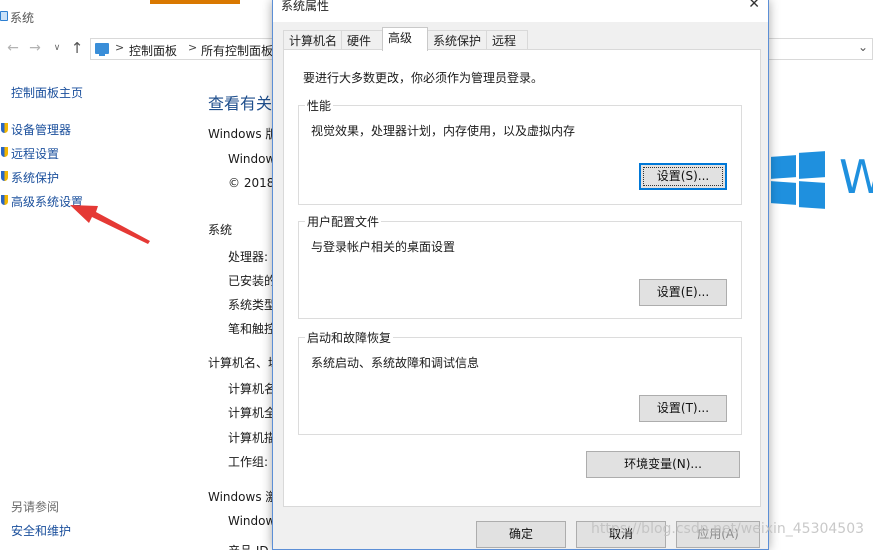  Describe the element at coordinates (457, 40) in the screenshot. I see `tab-system-protection: 系统保护` at that location.